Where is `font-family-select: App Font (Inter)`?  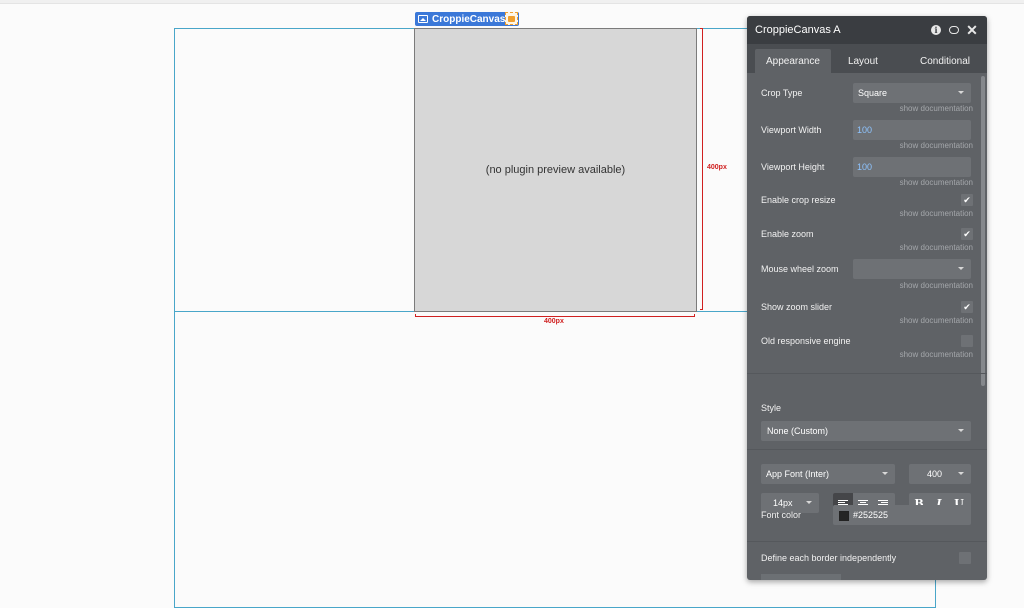 font-family-select: App Font (Inter) is located at coordinates (828, 474).